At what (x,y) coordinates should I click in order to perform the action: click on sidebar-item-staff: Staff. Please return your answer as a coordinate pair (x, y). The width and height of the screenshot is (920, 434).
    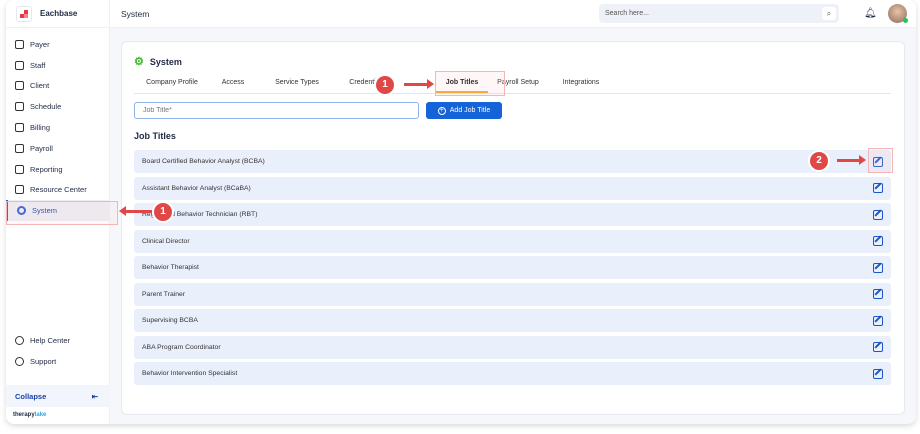
    Looking at the image, I should click on (57, 65).